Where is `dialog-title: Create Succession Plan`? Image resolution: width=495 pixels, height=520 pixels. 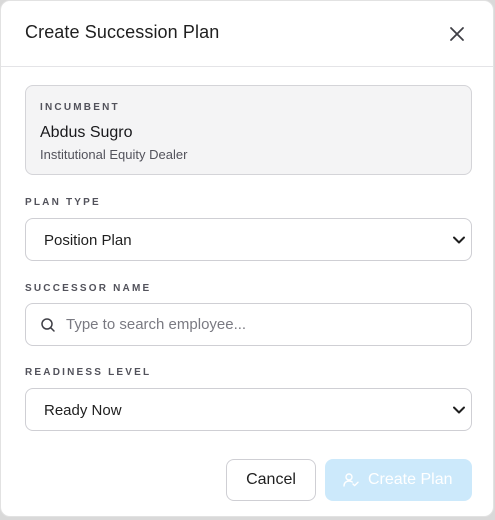 dialog-title: Create Succession Plan is located at coordinates (122, 32).